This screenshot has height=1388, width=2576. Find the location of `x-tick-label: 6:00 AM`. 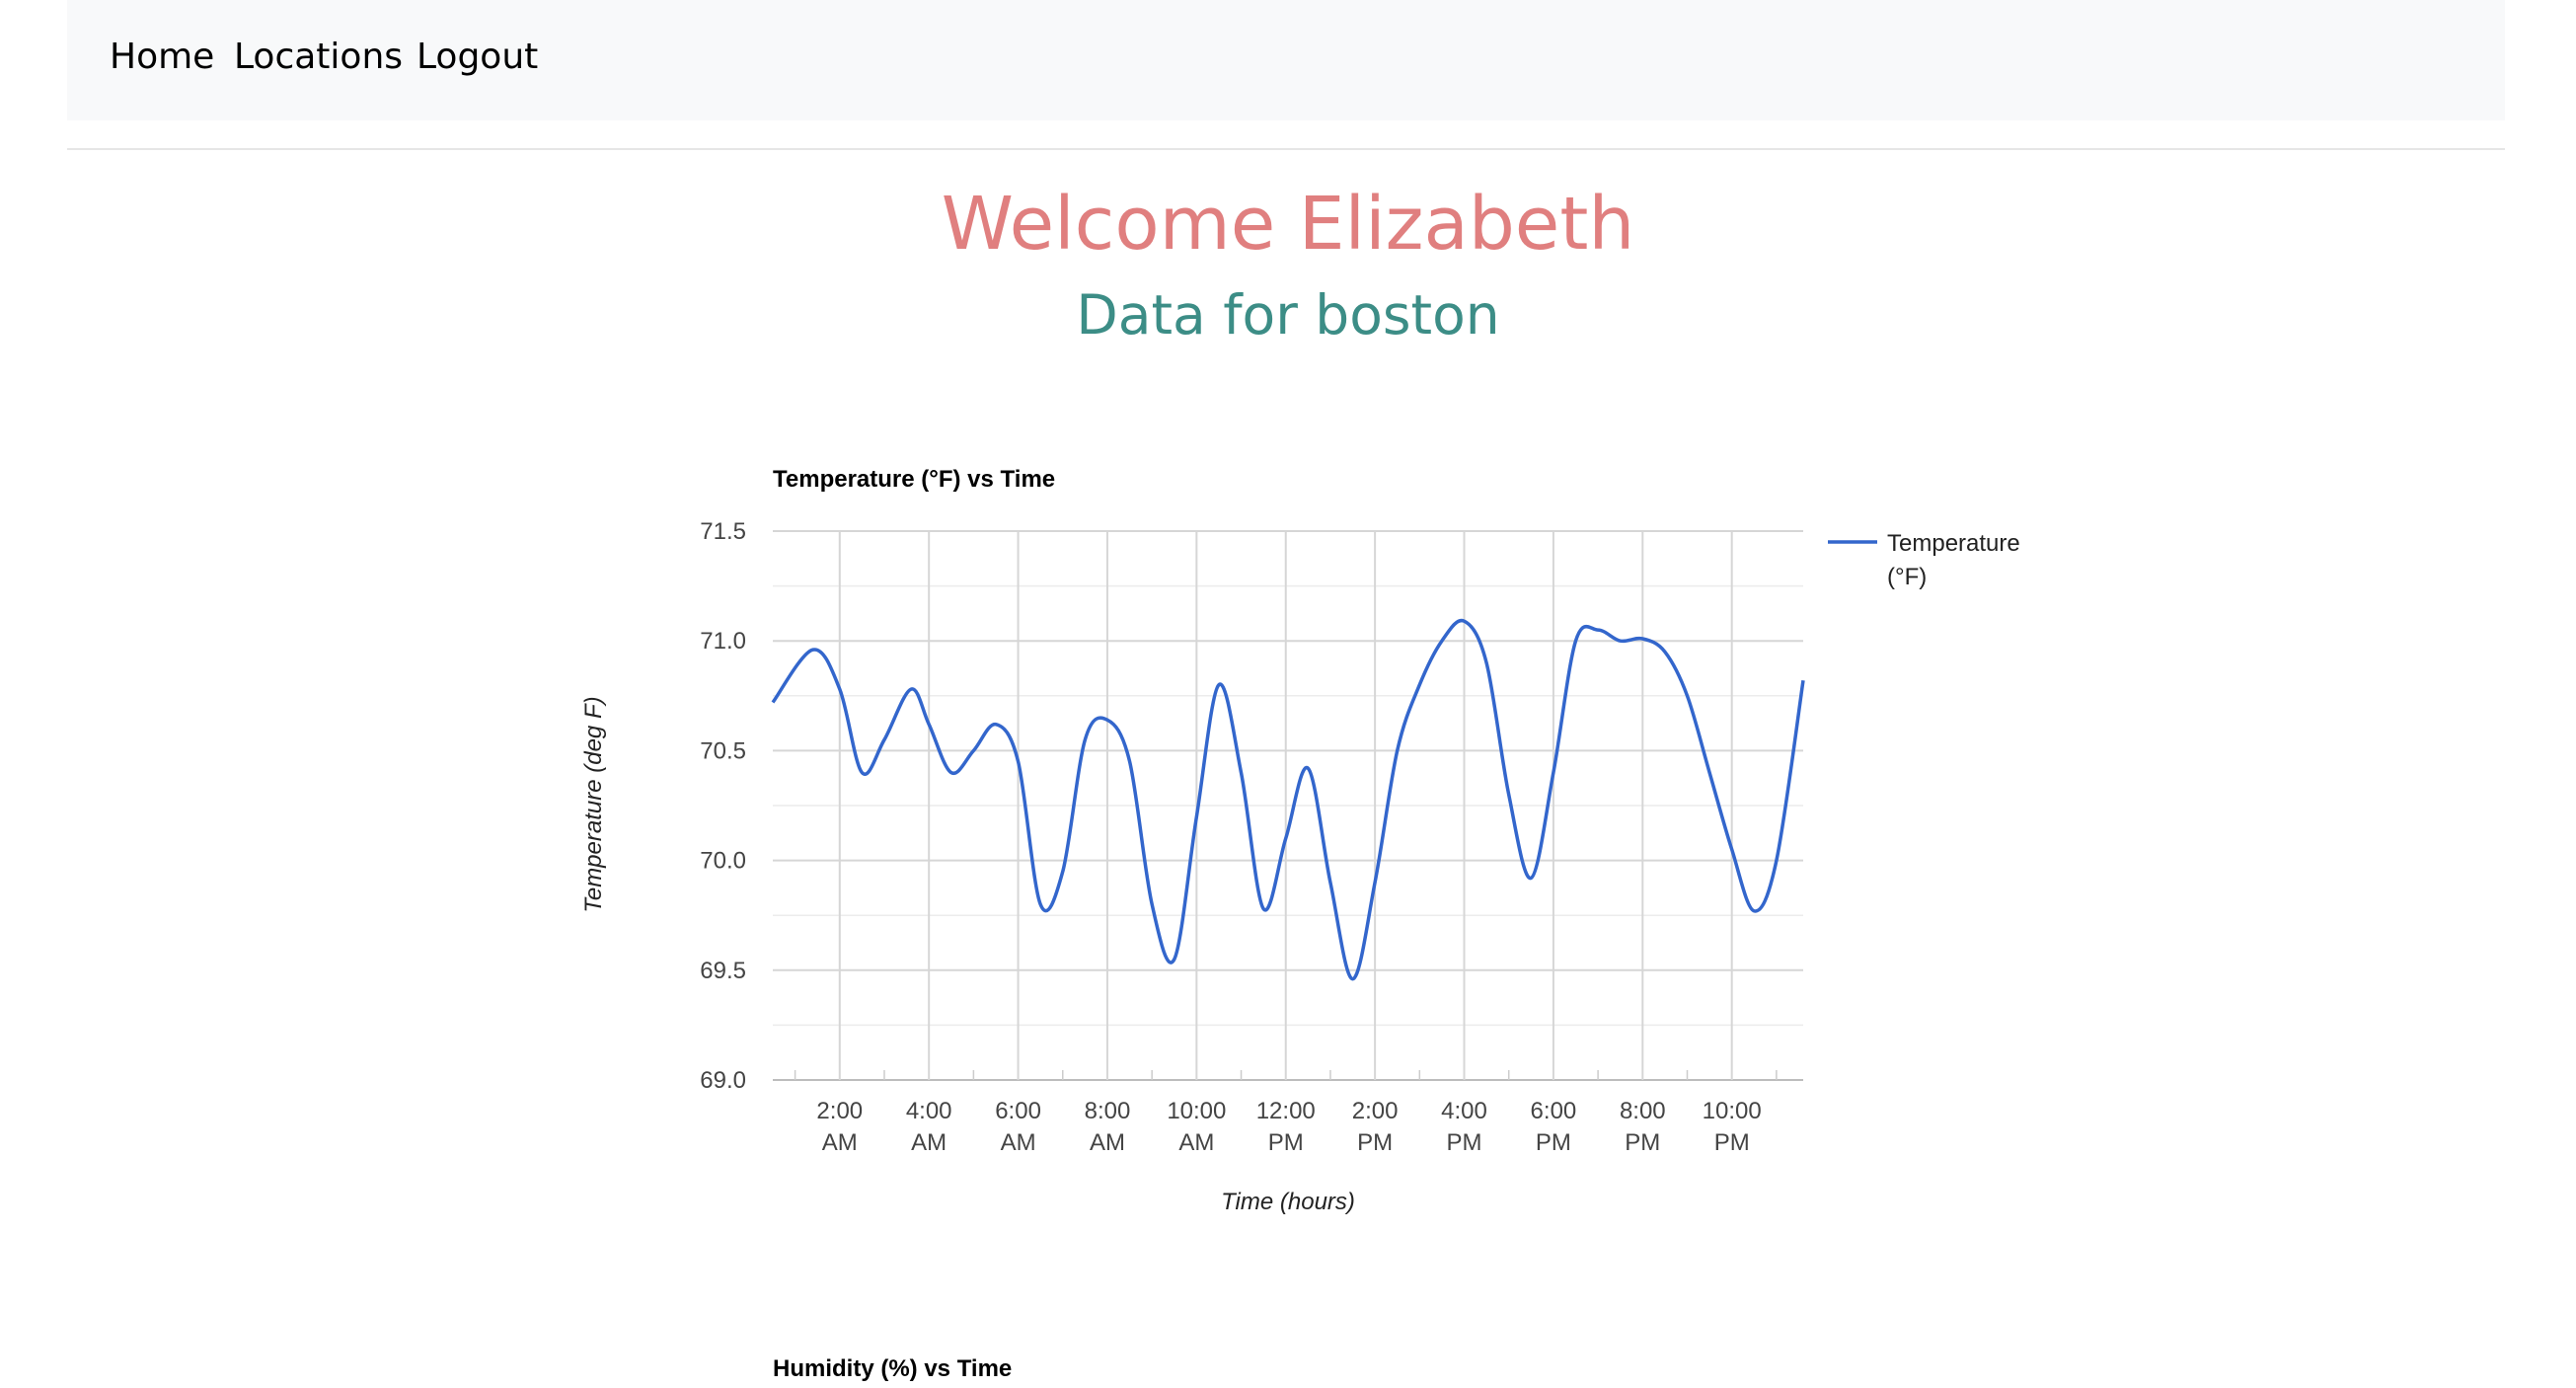

x-tick-label: 6:00 AM is located at coordinates (1018, 1127).